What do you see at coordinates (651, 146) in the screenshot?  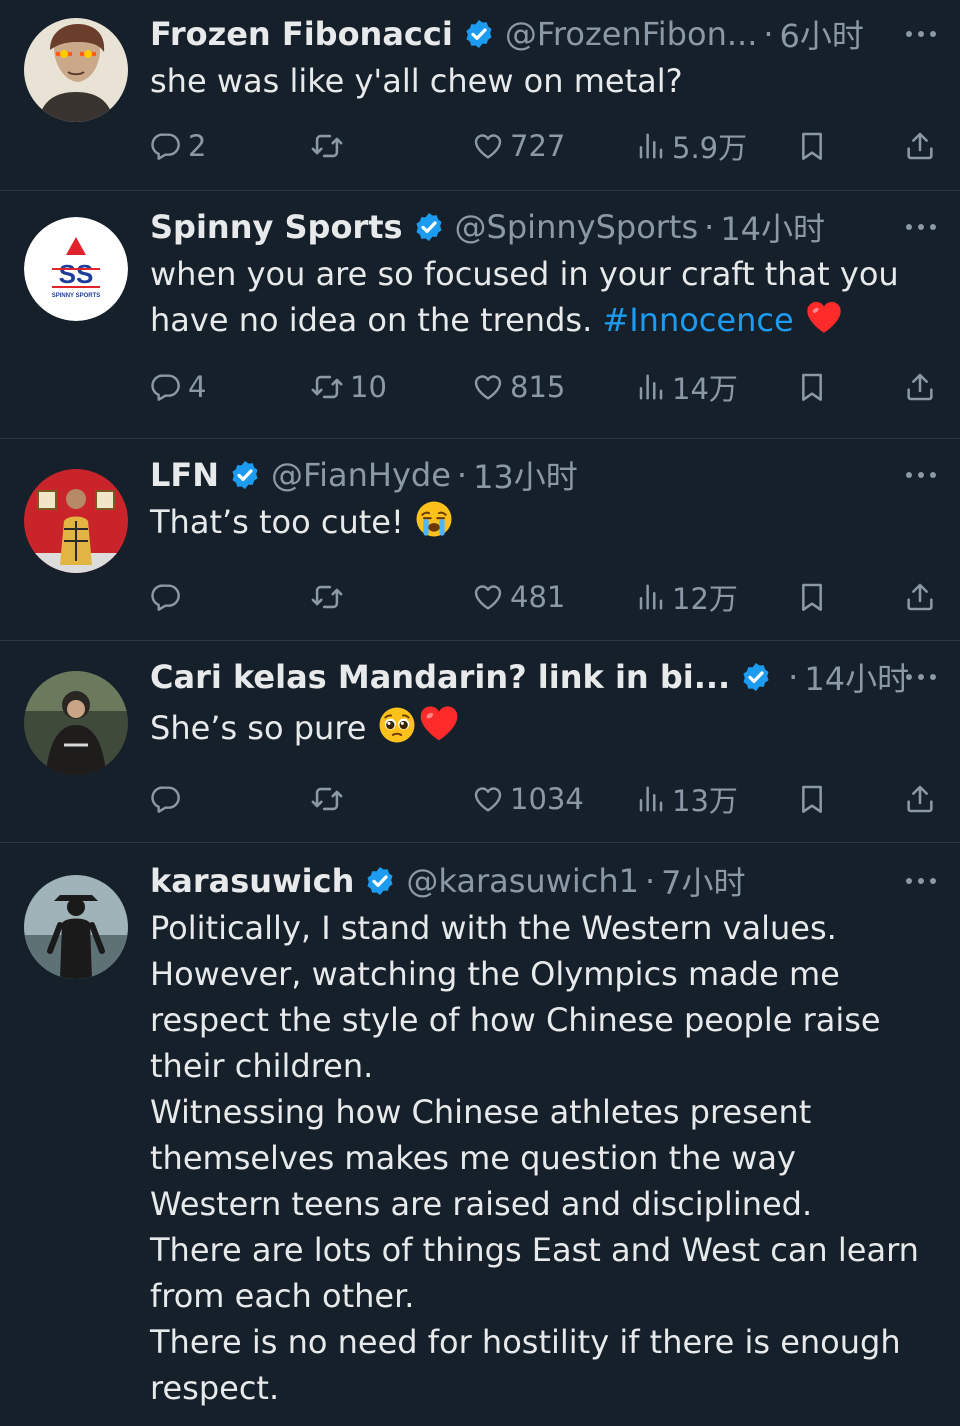 I see `views-icon` at bounding box center [651, 146].